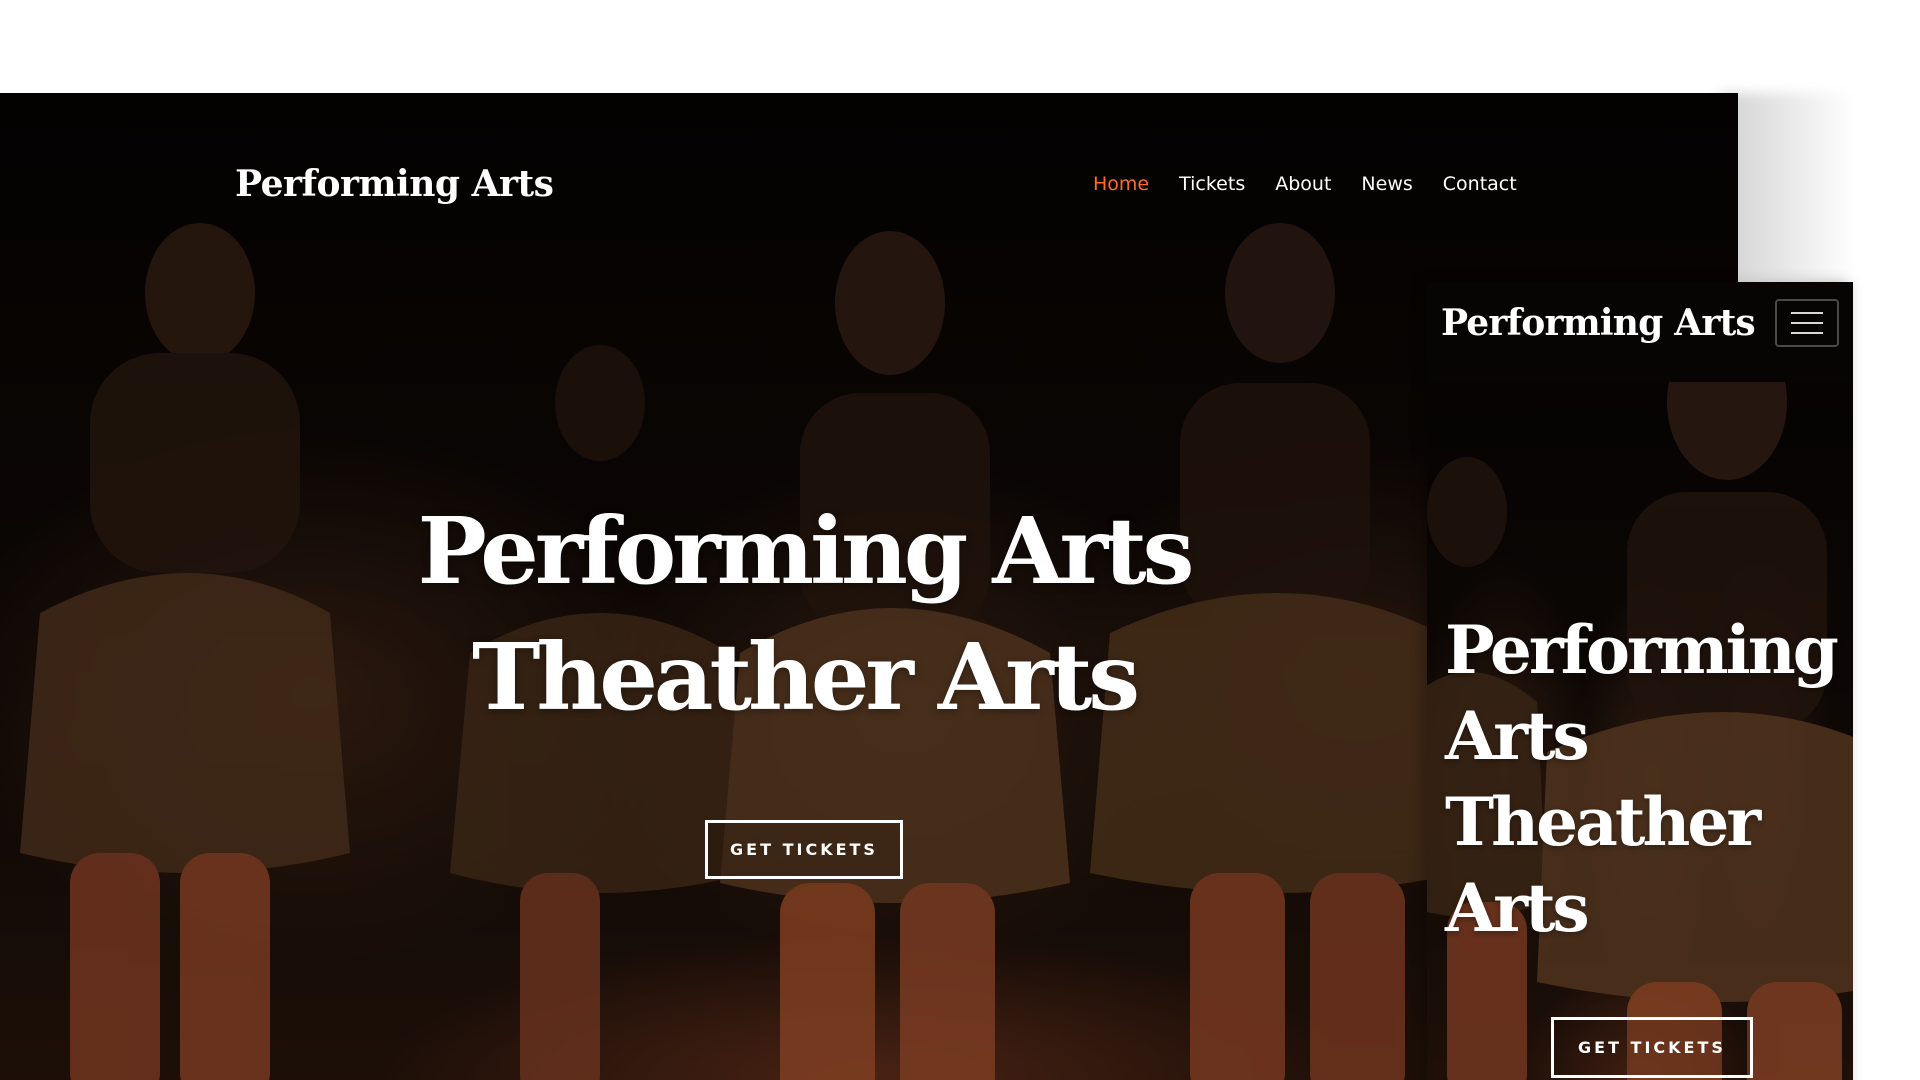  I want to click on nav-link-contact: Contact, so click(1480, 184).